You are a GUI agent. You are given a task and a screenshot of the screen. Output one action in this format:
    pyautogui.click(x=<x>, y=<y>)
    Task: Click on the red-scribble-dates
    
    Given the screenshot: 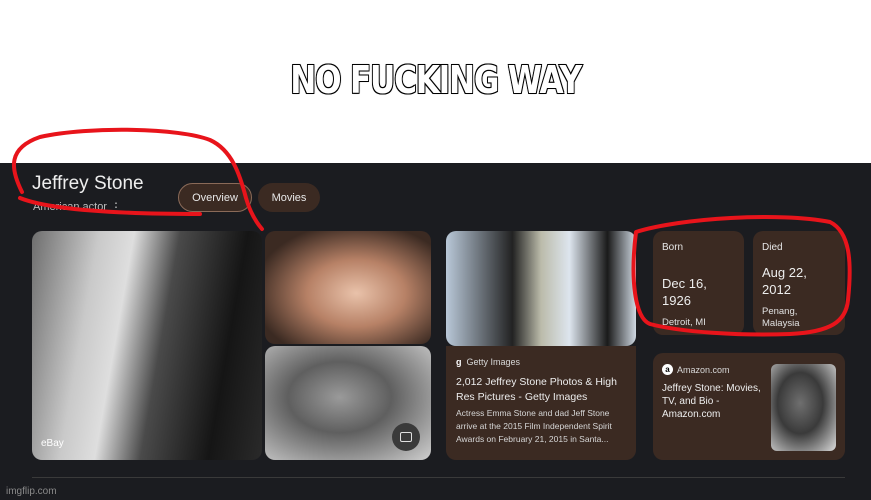 What is the action you would take?
    pyautogui.click(x=741, y=276)
    